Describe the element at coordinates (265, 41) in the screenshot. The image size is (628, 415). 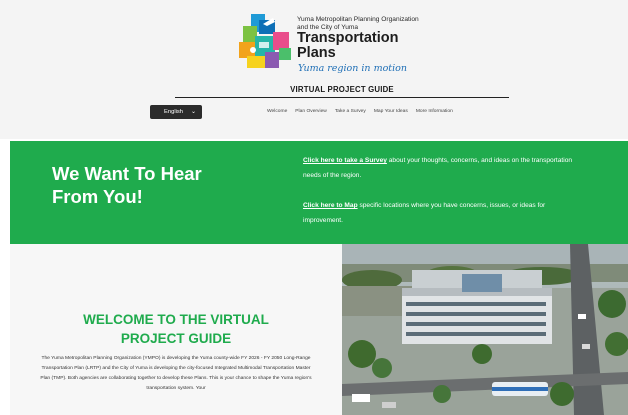
I see `transportation-logo-icon` at that location.